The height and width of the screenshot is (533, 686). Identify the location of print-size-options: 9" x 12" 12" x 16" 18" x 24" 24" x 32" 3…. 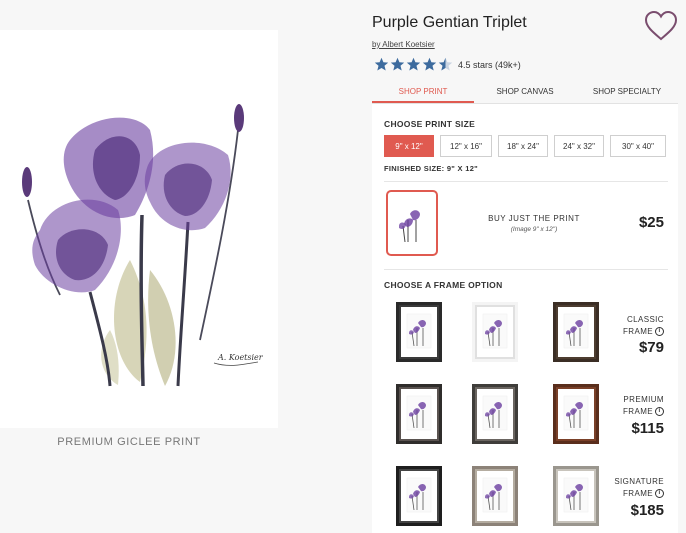
(525, 146).